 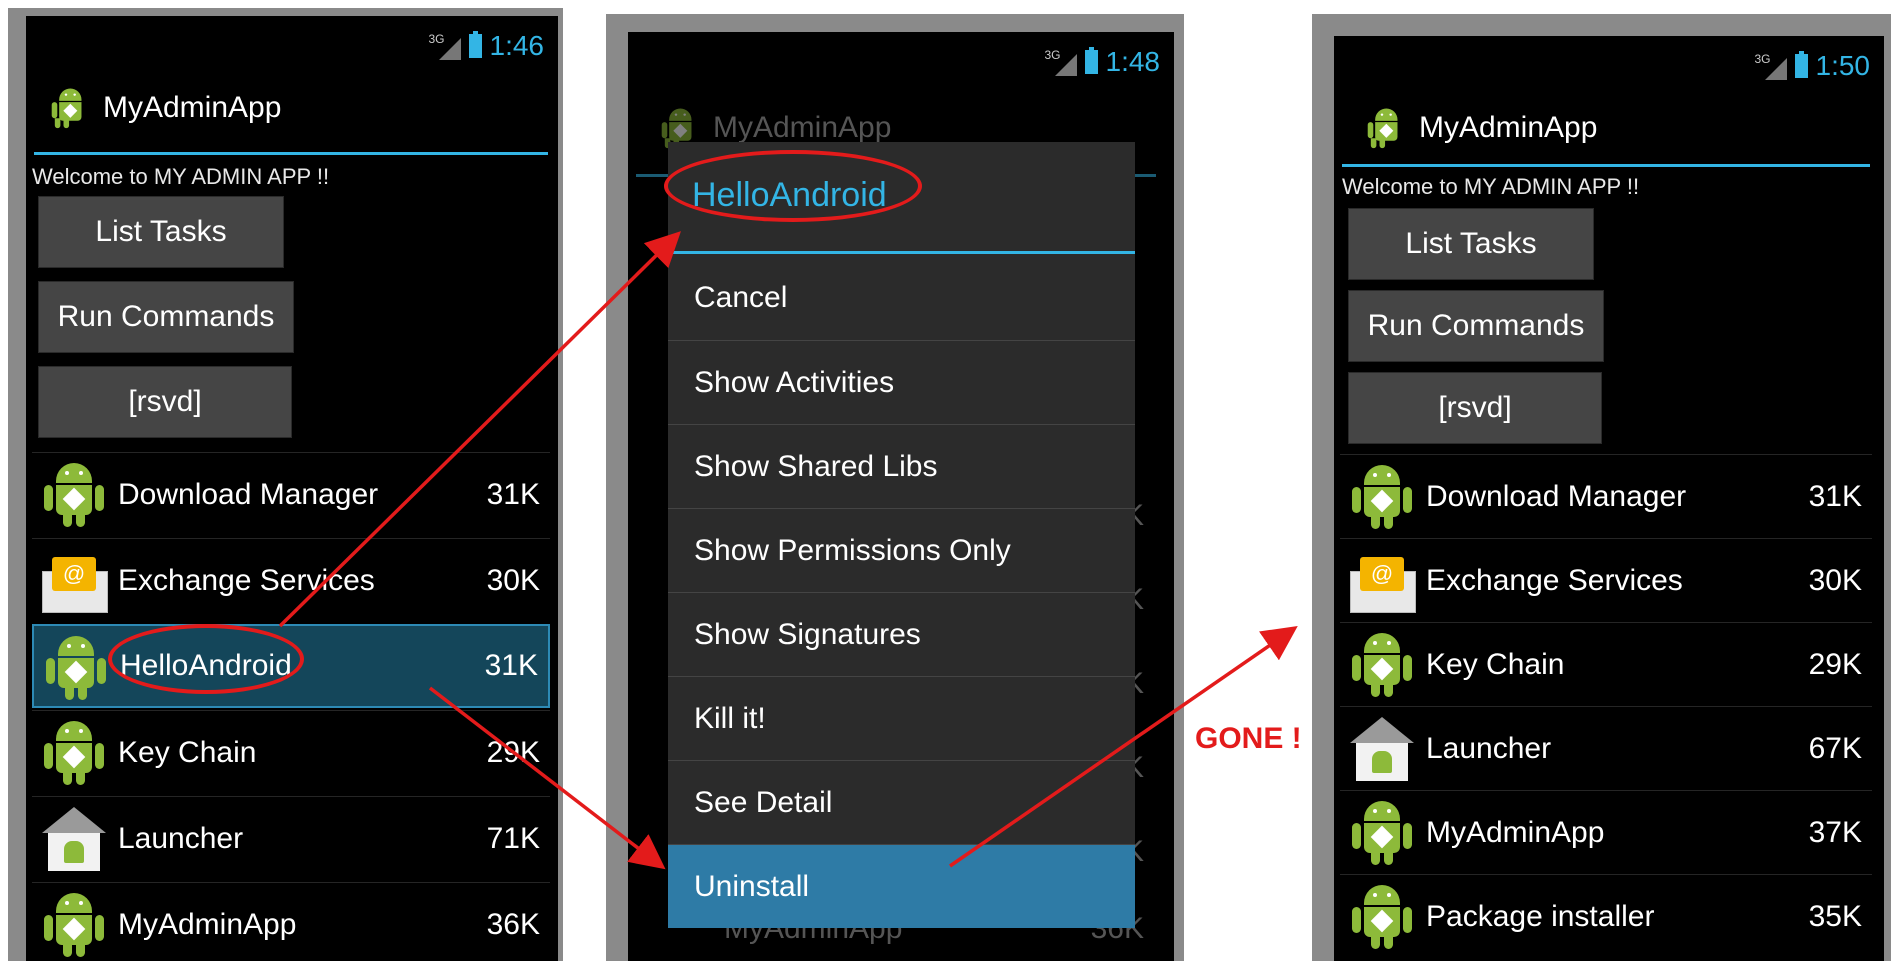 What do you see at coordinates (547, 778) in the screenshot?
I see `arrow-row-to-uninstall` at bounding box center [547, 778].